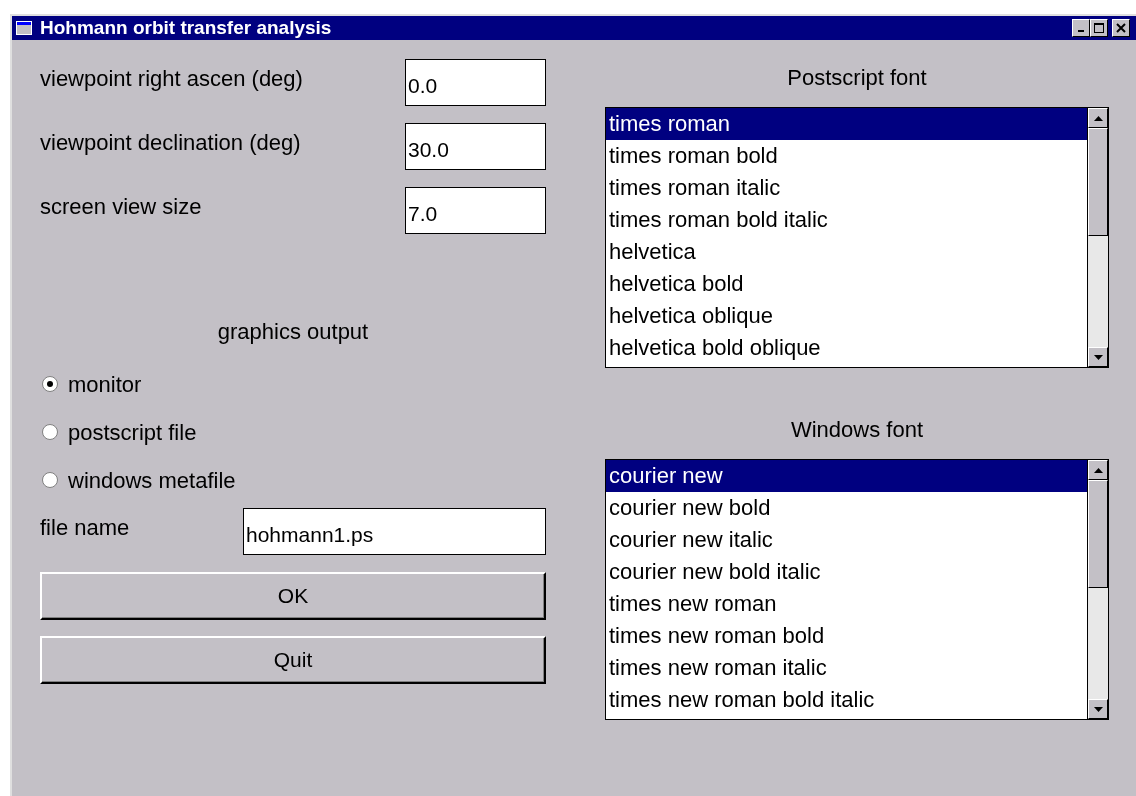  What do you see at coordinates (846, 636) in the screenshot?
I see `list-item: times new roman bold` at bounding box center [846, 636].